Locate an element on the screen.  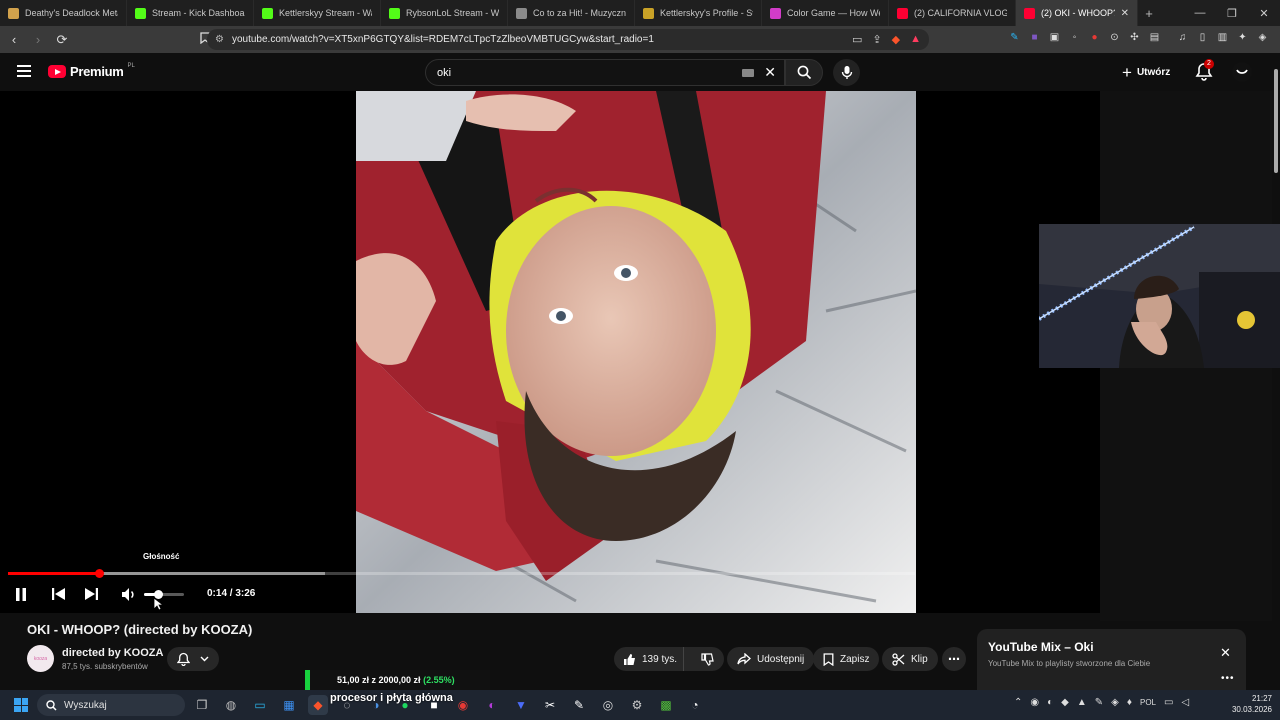
search-input is located at coordinates (590, 72).